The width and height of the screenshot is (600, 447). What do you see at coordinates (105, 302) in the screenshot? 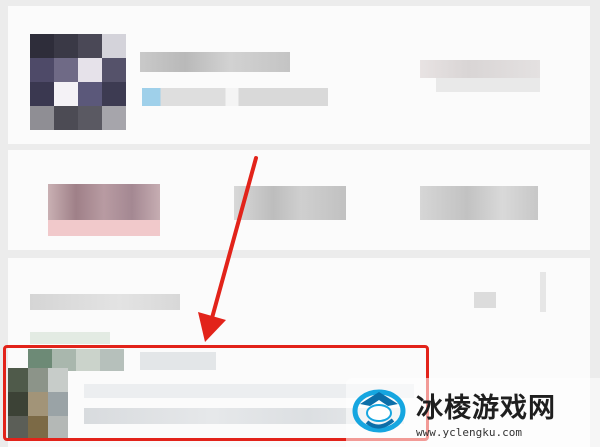
I see `section-header-placeholder` at bounding box center [105, 302].